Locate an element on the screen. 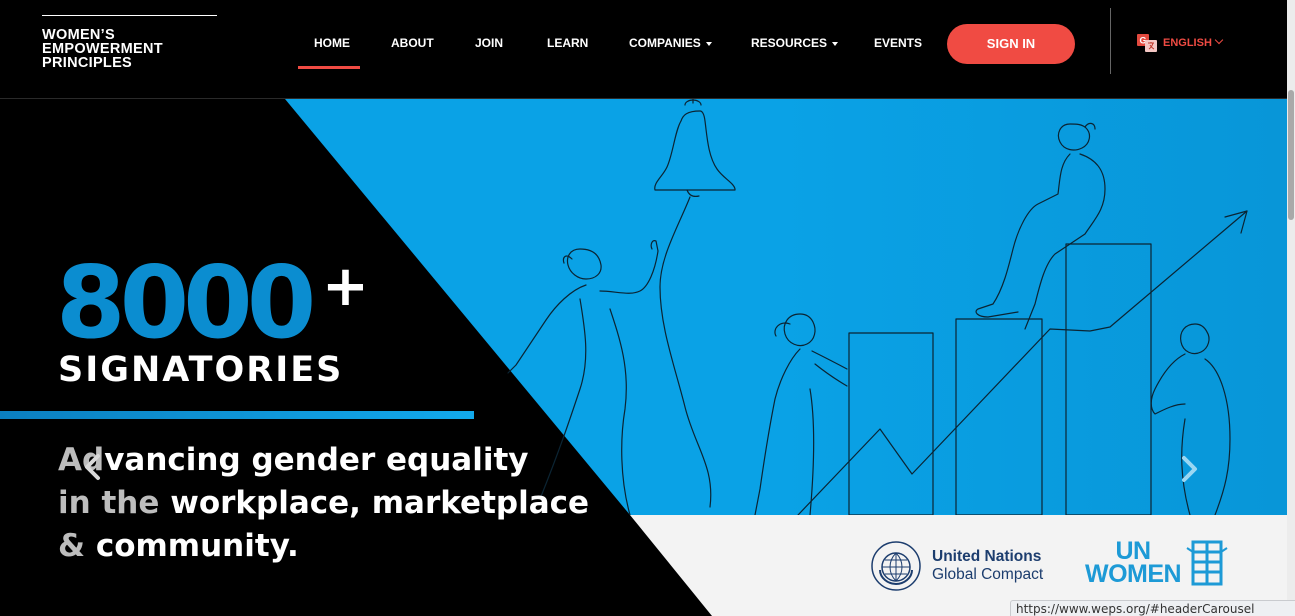  header-divider is located at coordinates (1110, 41).